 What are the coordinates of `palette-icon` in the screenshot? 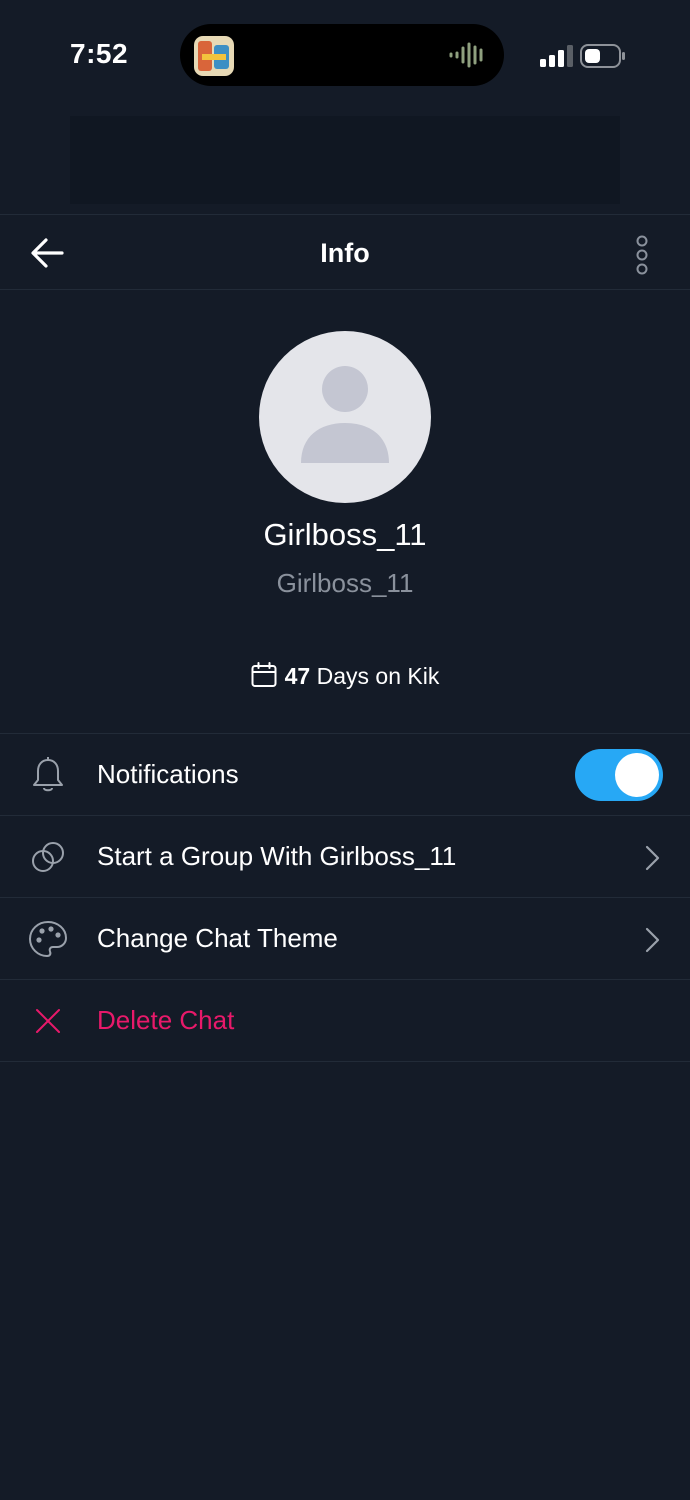 It's located at (48, 939).